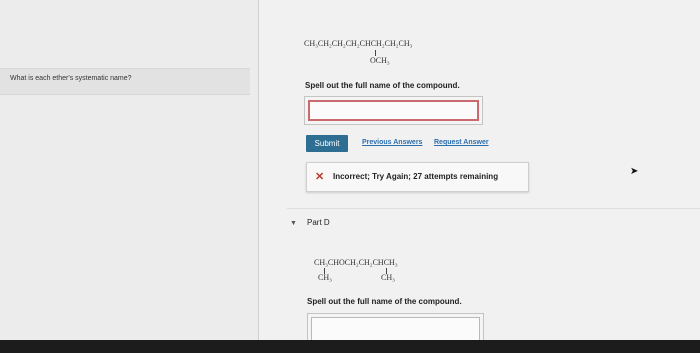 Image resolution: width=700 pixels, height=353 pixels. What do you see at coordinates (634, 171) in the screenshot?
I see `mouse-cursor-icon: ➤` at bounding box center [634, 171].